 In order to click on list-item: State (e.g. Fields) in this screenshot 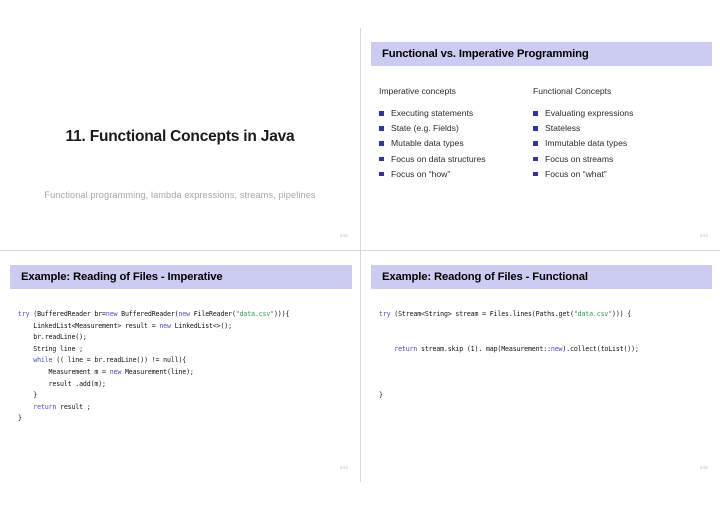, I will do `click(459, 128)`.